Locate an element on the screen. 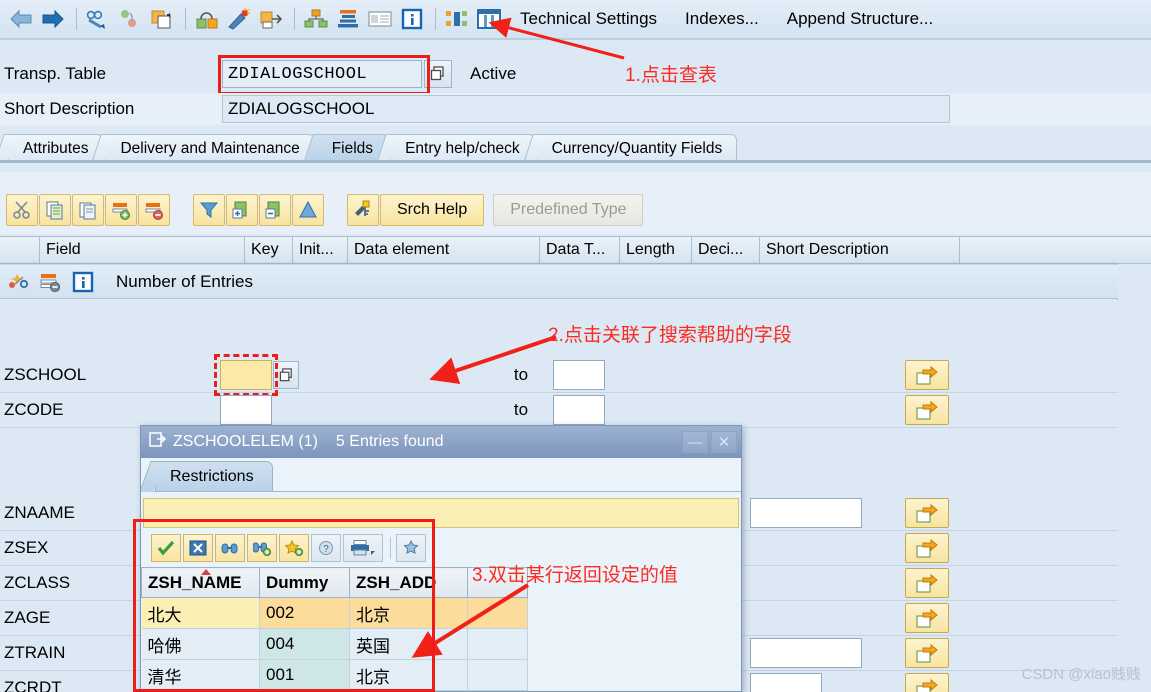  cell-zsh-name: 北大 is located at coordinates (200, 613).